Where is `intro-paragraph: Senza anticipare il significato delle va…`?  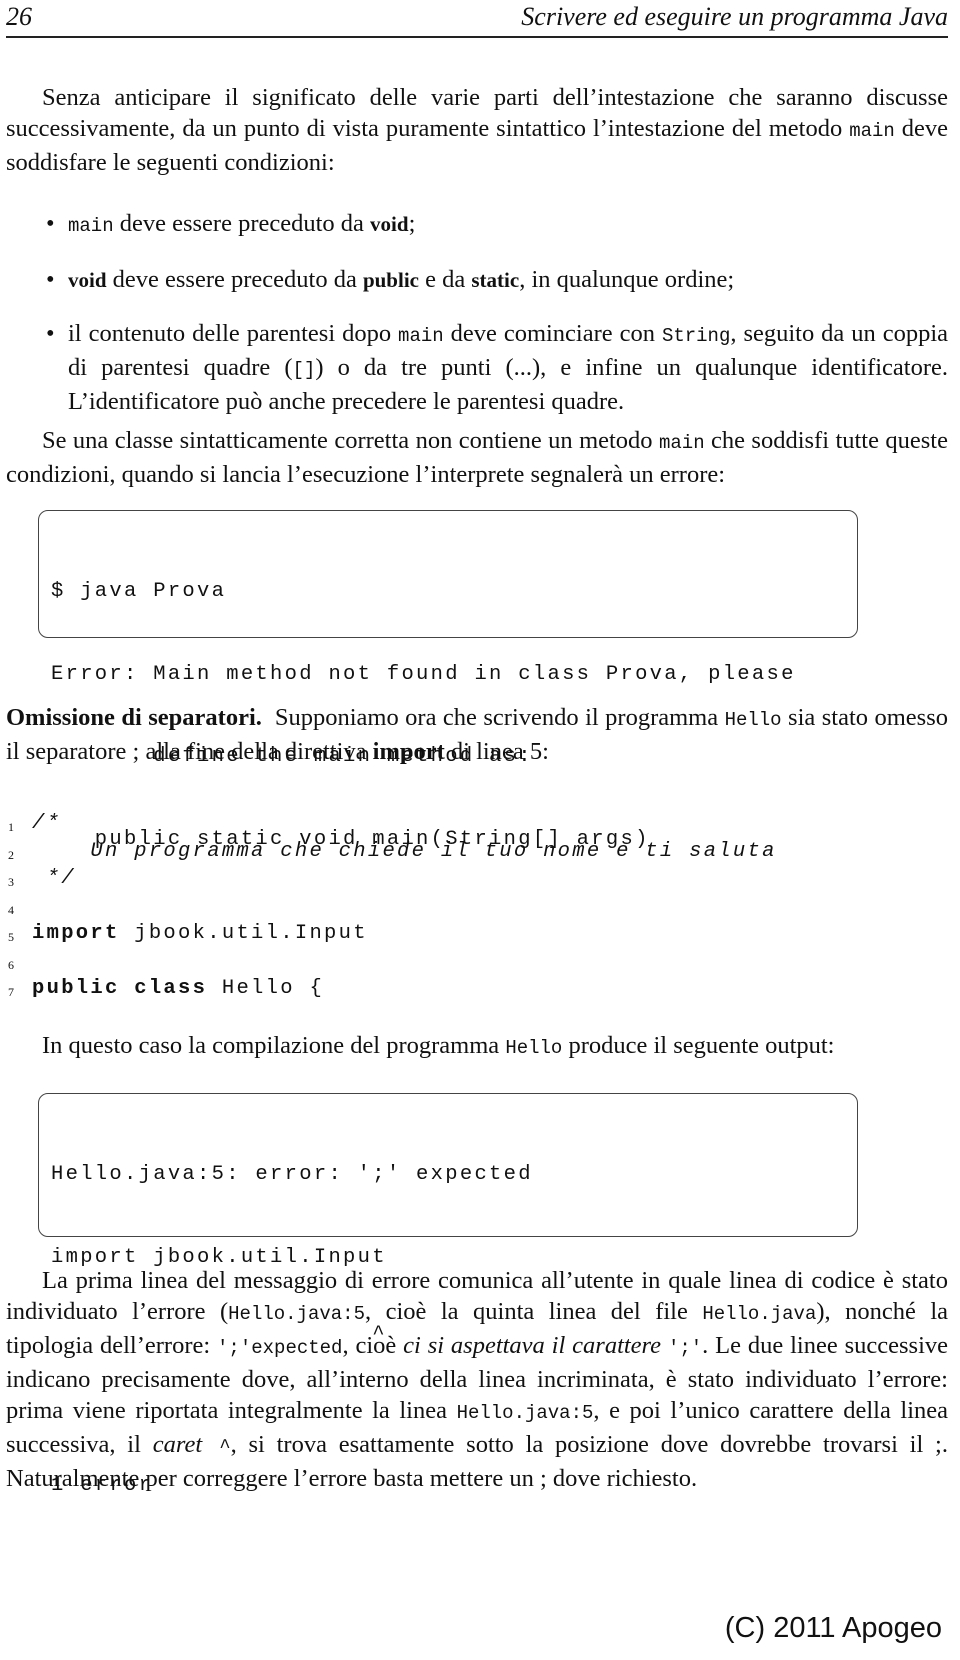 intro-paragraph: Senza anticipare il significato delle va… is located at coordinates (477, 130).